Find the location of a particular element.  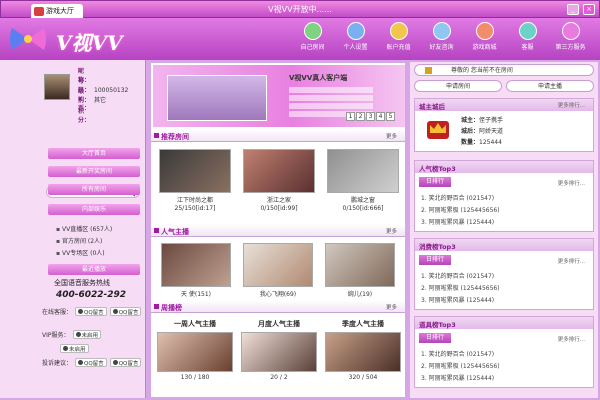

title-bar: 游戏大厅 V视VV开放中...... _ × is located at coordinates (300, 9).